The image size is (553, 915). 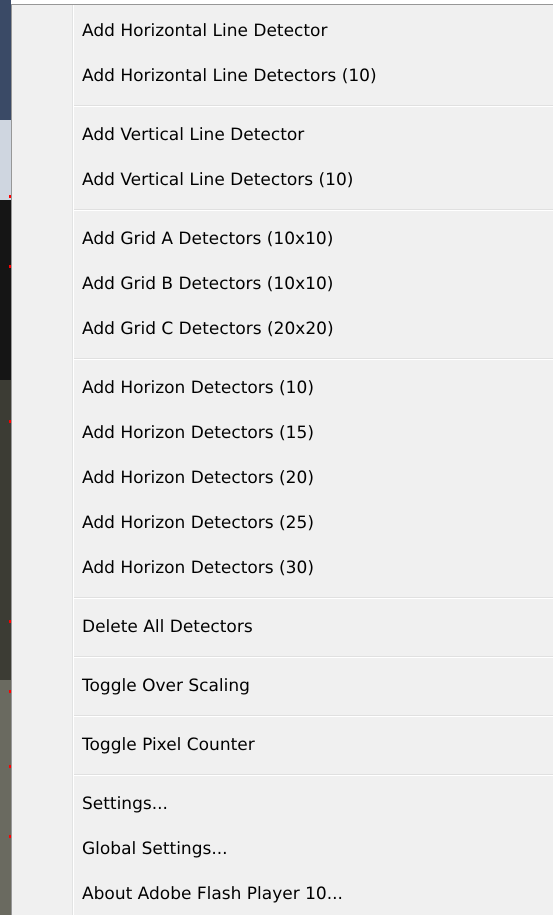 What do you see at coordinates (203, 284) in the screenshot?
I see `menu-item: Add Grid B Detectors (10x10)` at bounding box center [203, 284].